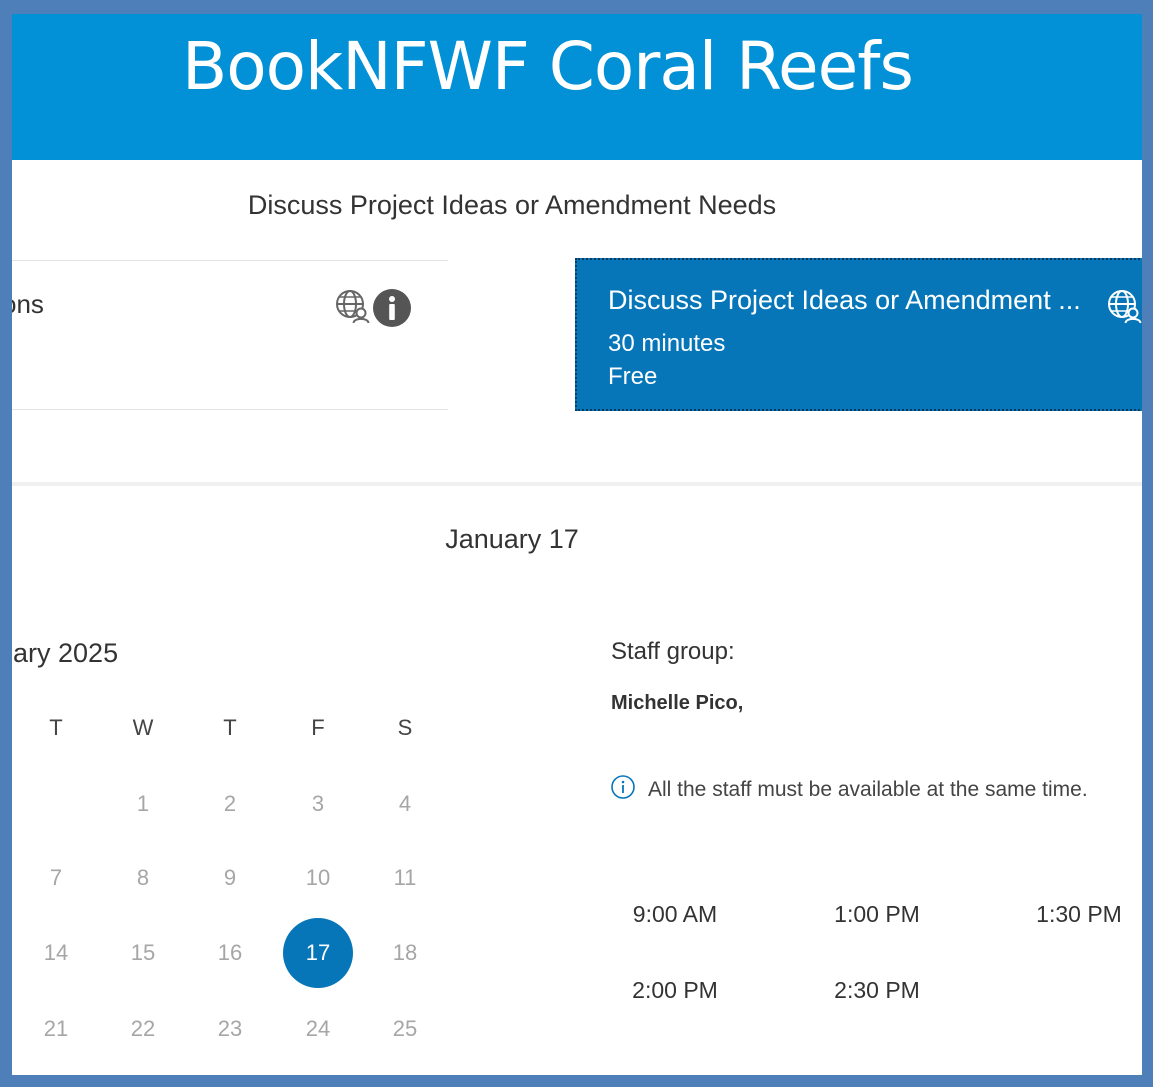 The width and height of the screenshot is (1153, 1087). What do you see at coordinates (512, 205) in the screenshot?
I see `service-heading: Discuss Project Ideas or Amendment Needs` at bounding box center [512, 205].